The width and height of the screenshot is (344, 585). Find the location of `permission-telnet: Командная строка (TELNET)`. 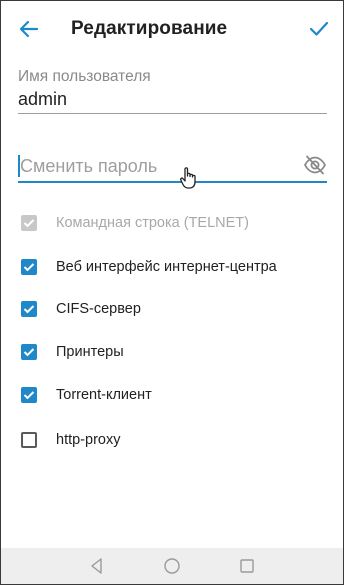

permission-telnet: Командная строка (TELNET) is located at coordinates (135, 223).